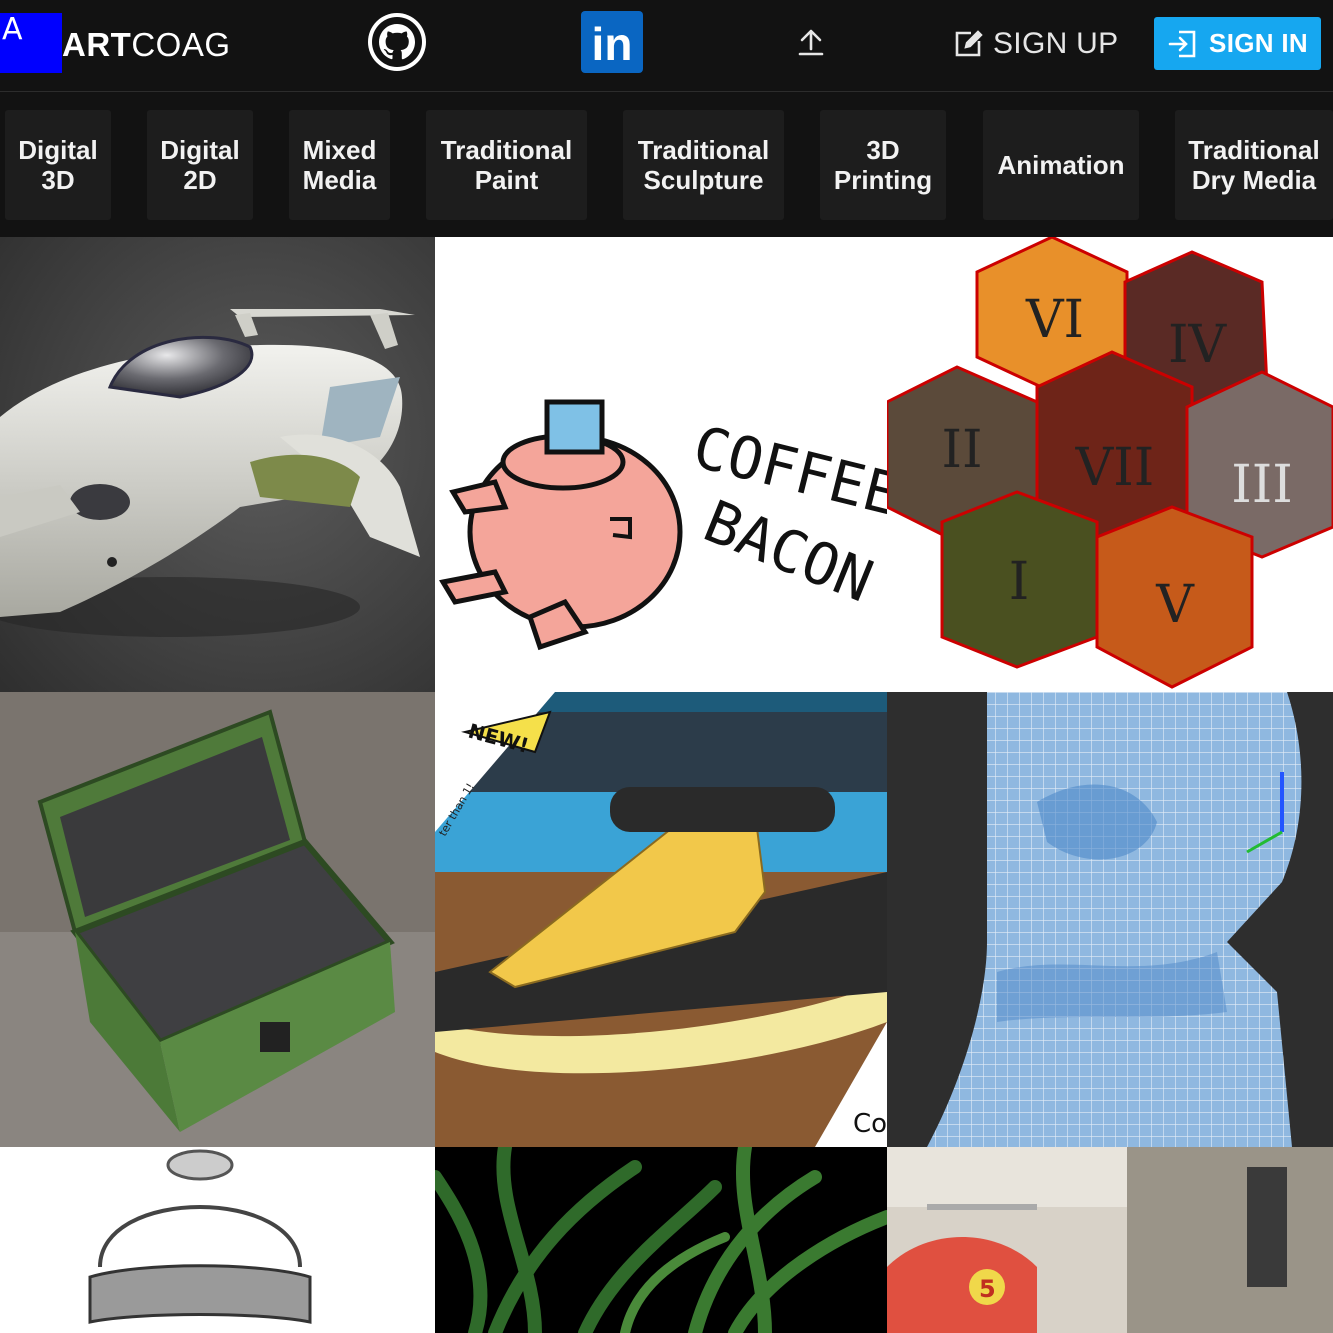 This screenshot has width=1333, height=1333. Describe the element at coordinates (870, 1124) in the screenshot. I see `corner-text: Co` at that location.